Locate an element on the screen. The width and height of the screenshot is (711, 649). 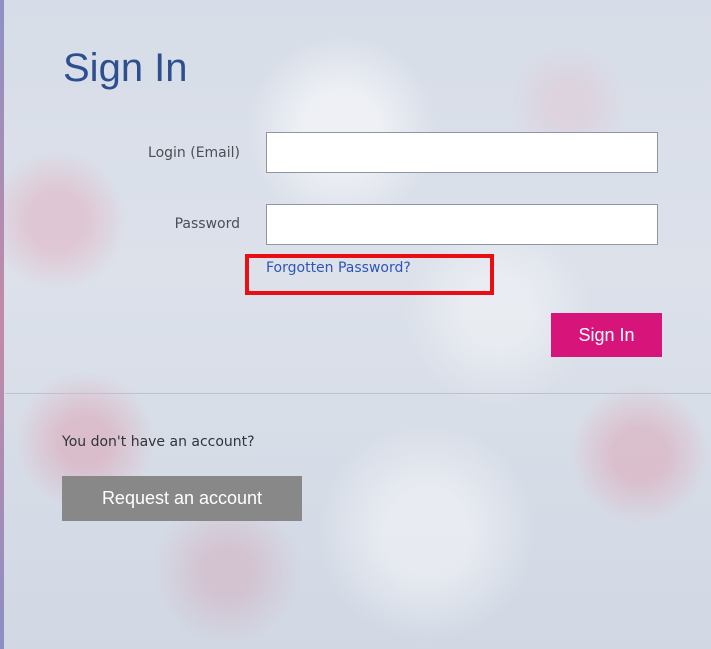
password-label: Password is located at coordinates (207, 224).